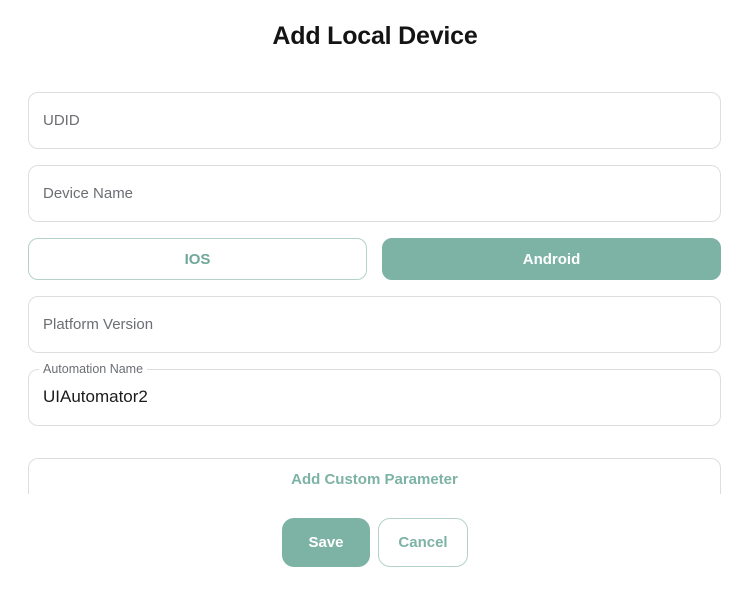 The image size is (750, 591). I want to click on automation-name-field: Automation Name UIAutomator2, so click(374, 394).